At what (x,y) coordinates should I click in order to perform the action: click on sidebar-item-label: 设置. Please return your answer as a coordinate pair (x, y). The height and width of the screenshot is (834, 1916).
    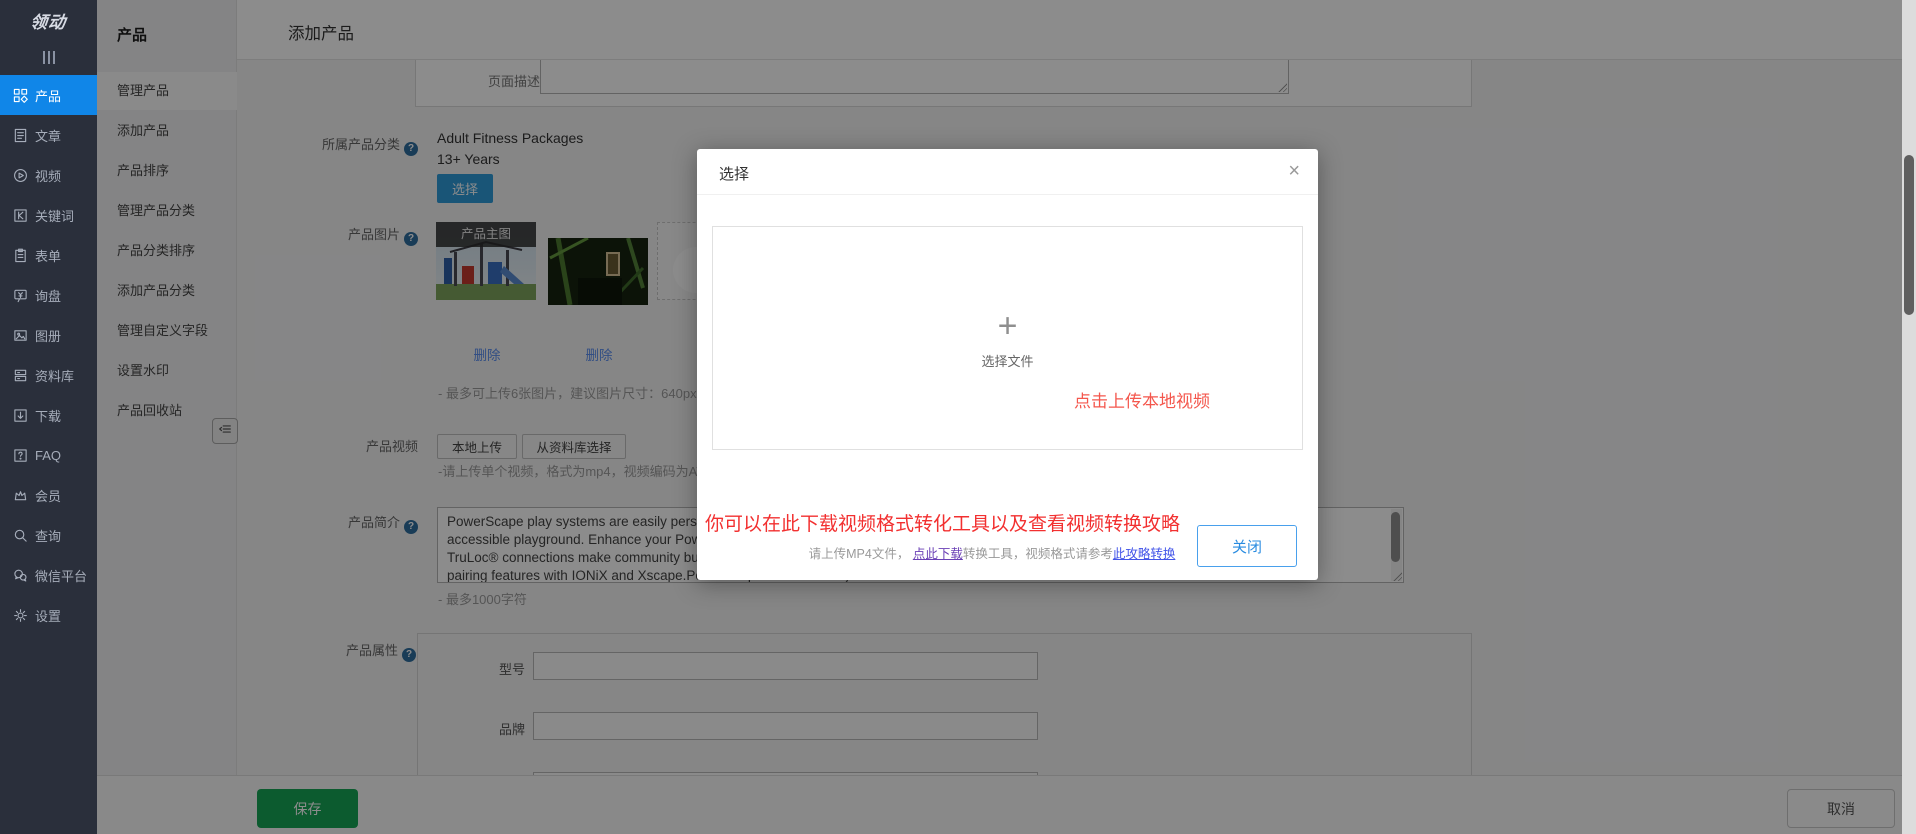
    Looking at the image, I should click on (48, 616).